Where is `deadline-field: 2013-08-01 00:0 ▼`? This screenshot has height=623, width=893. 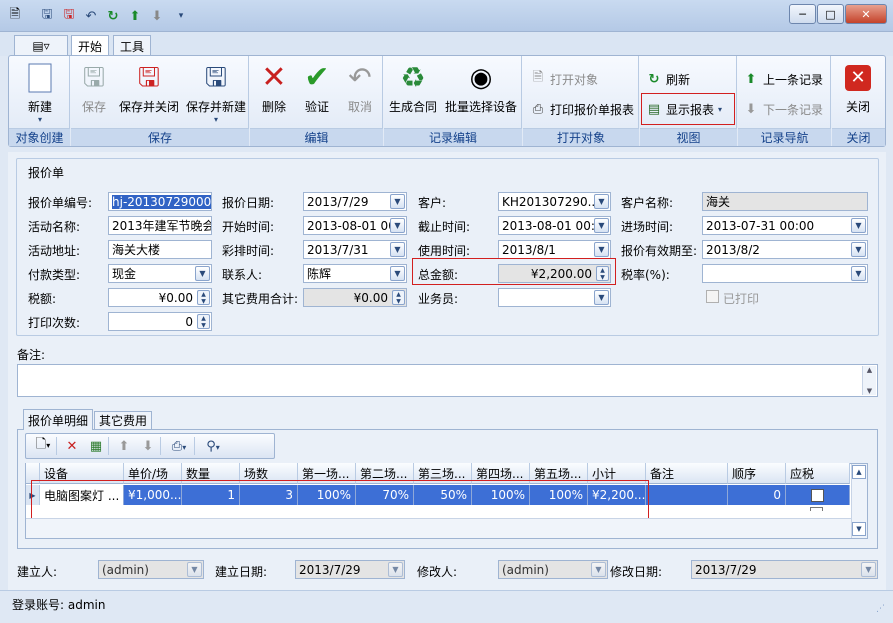
deadline-field: 2013-08-01 00:0 ▼ is located at coordinates (554, 225).